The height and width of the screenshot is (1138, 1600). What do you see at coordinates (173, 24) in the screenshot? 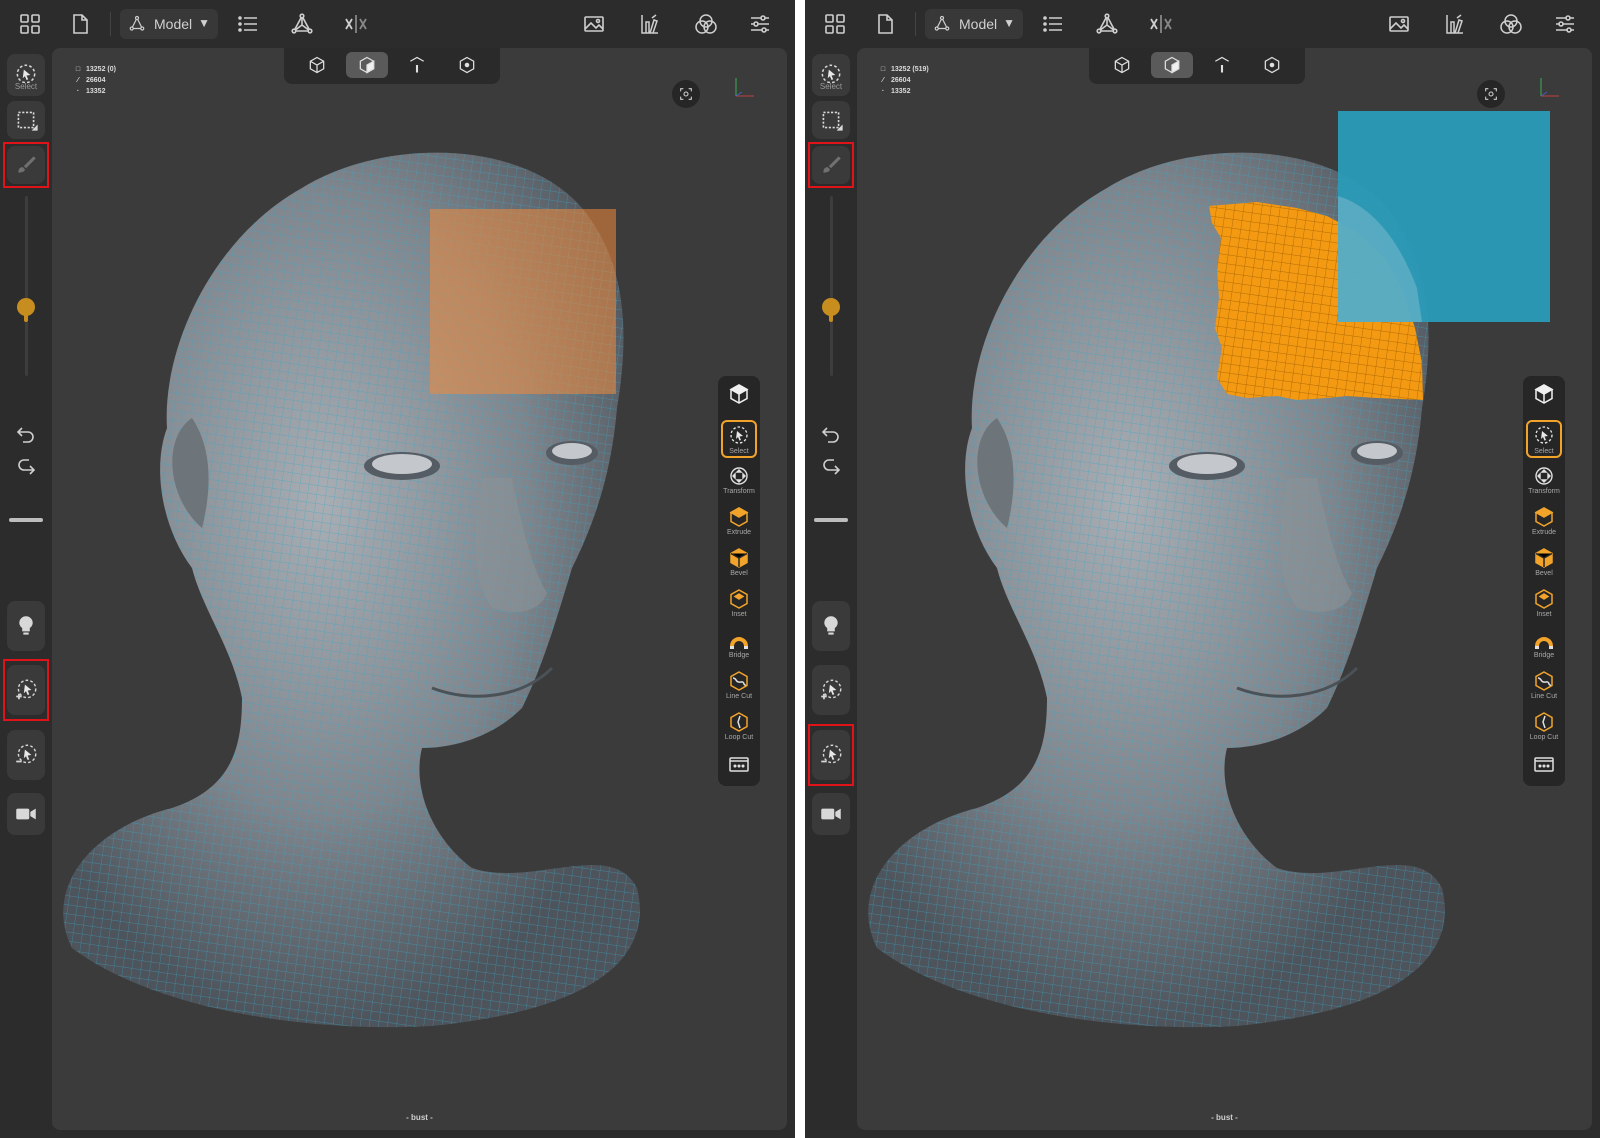
I see `mode-label: Model` at bounding box center [173, 24].